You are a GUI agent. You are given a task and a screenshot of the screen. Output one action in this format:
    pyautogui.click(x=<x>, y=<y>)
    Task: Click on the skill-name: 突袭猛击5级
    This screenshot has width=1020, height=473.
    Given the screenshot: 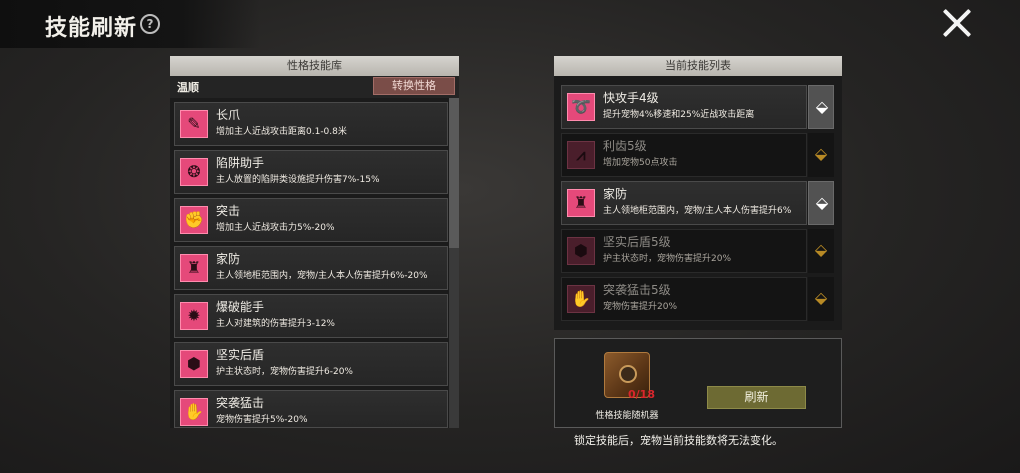 What is the action you would take?
    pyautogui.click(x=637, y=290)
    